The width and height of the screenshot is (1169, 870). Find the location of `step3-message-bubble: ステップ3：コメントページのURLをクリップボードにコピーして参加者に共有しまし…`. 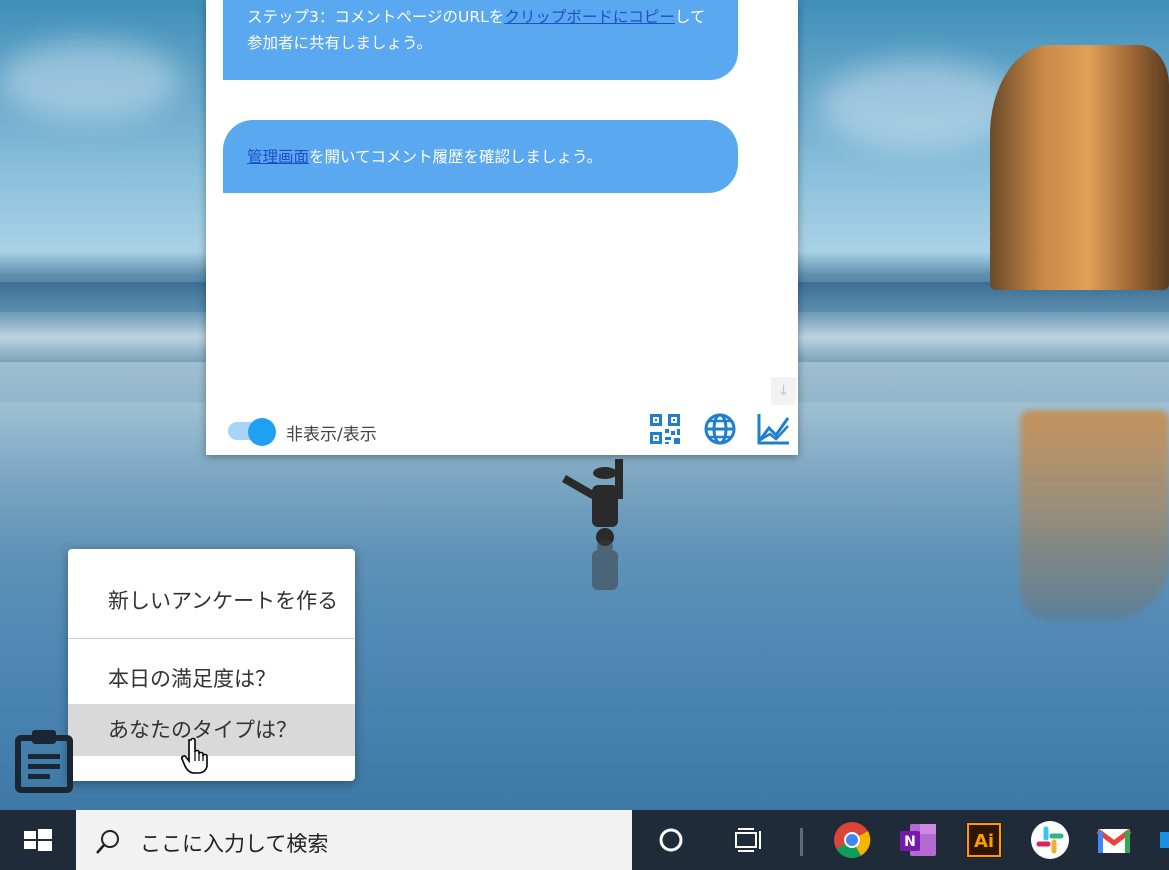

step3-message-bubble: ステップ3：コメントページのURLをクリップボードにコピーして参加者に共有しまし… is located at coordinates (480, 40).